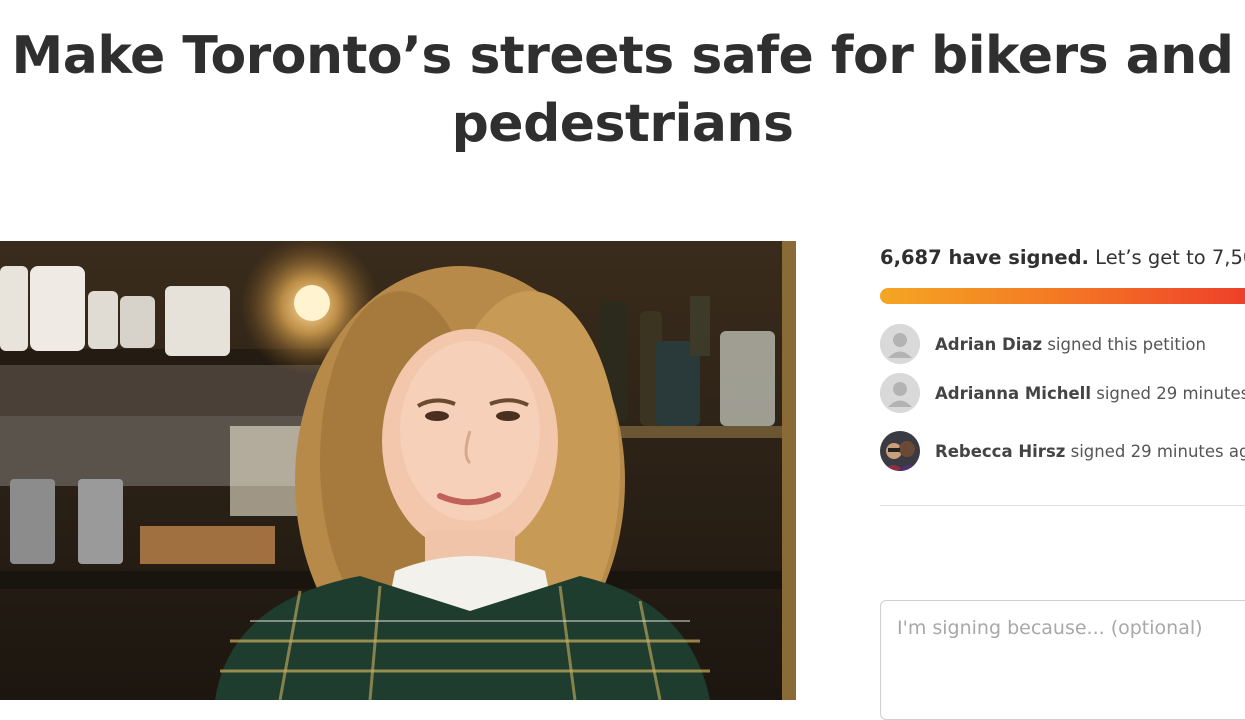  What do you see at coordinates (1000, 451) in the screenshot?
I see `signer-name: Rebecca Hirsz` at bounding box center [1000, 451].